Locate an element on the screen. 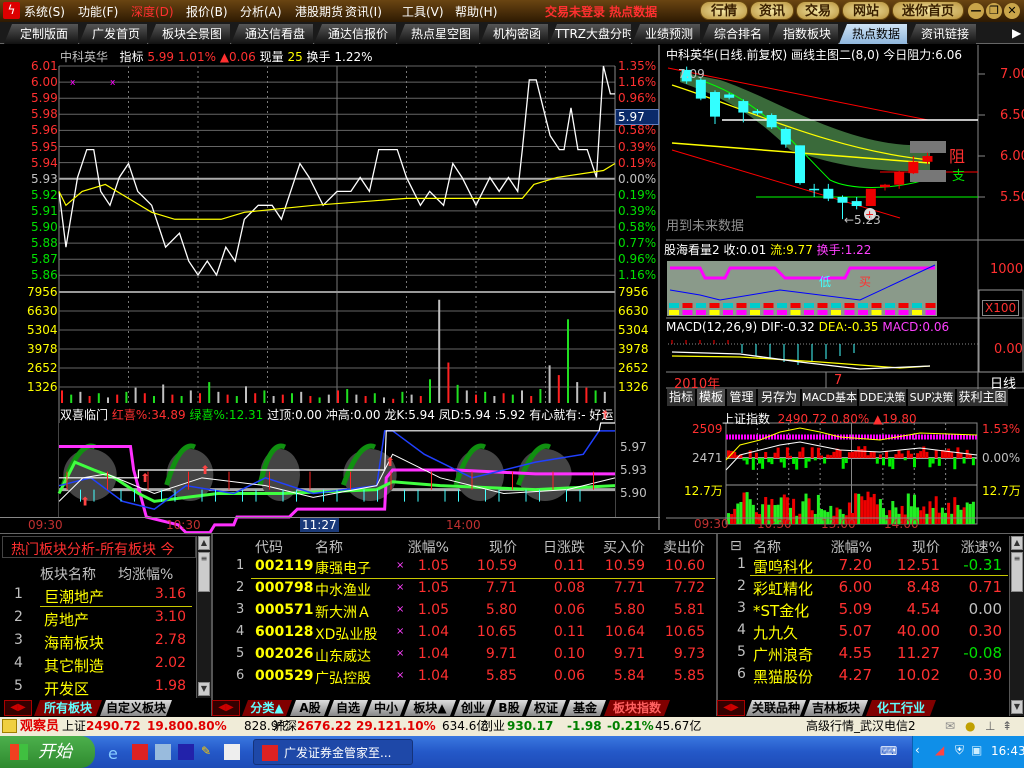 This screenshot has width=1024, height=768. related-scrollbar: ▲ ≡ ▼ is located at coordinates (1016, 626).